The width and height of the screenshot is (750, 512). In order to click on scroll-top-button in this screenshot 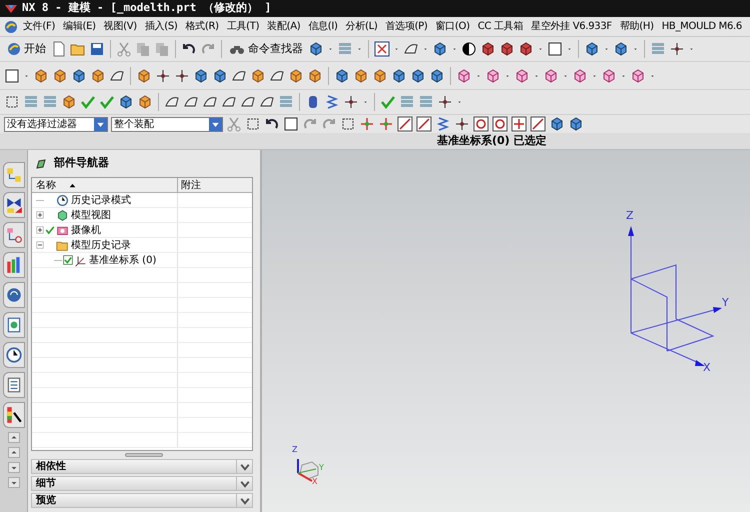, I will do `click(14, 437)`.